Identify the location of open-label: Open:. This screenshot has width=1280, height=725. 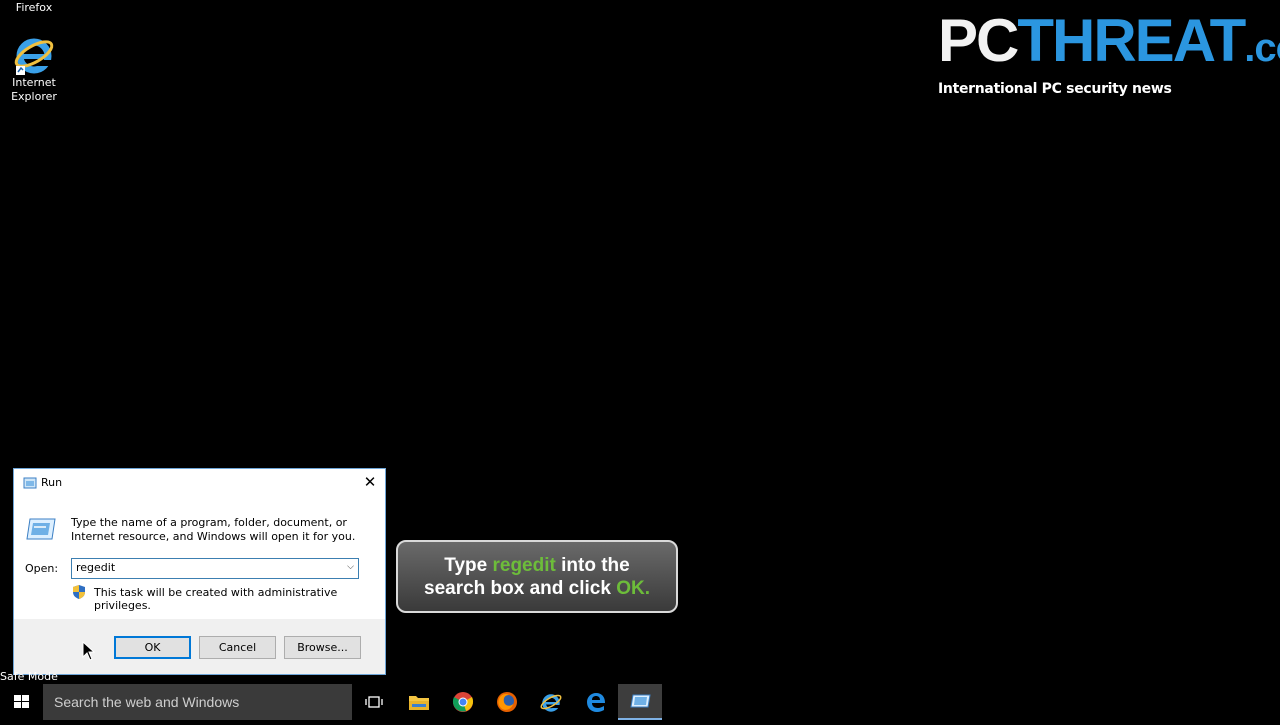
(42, 568).